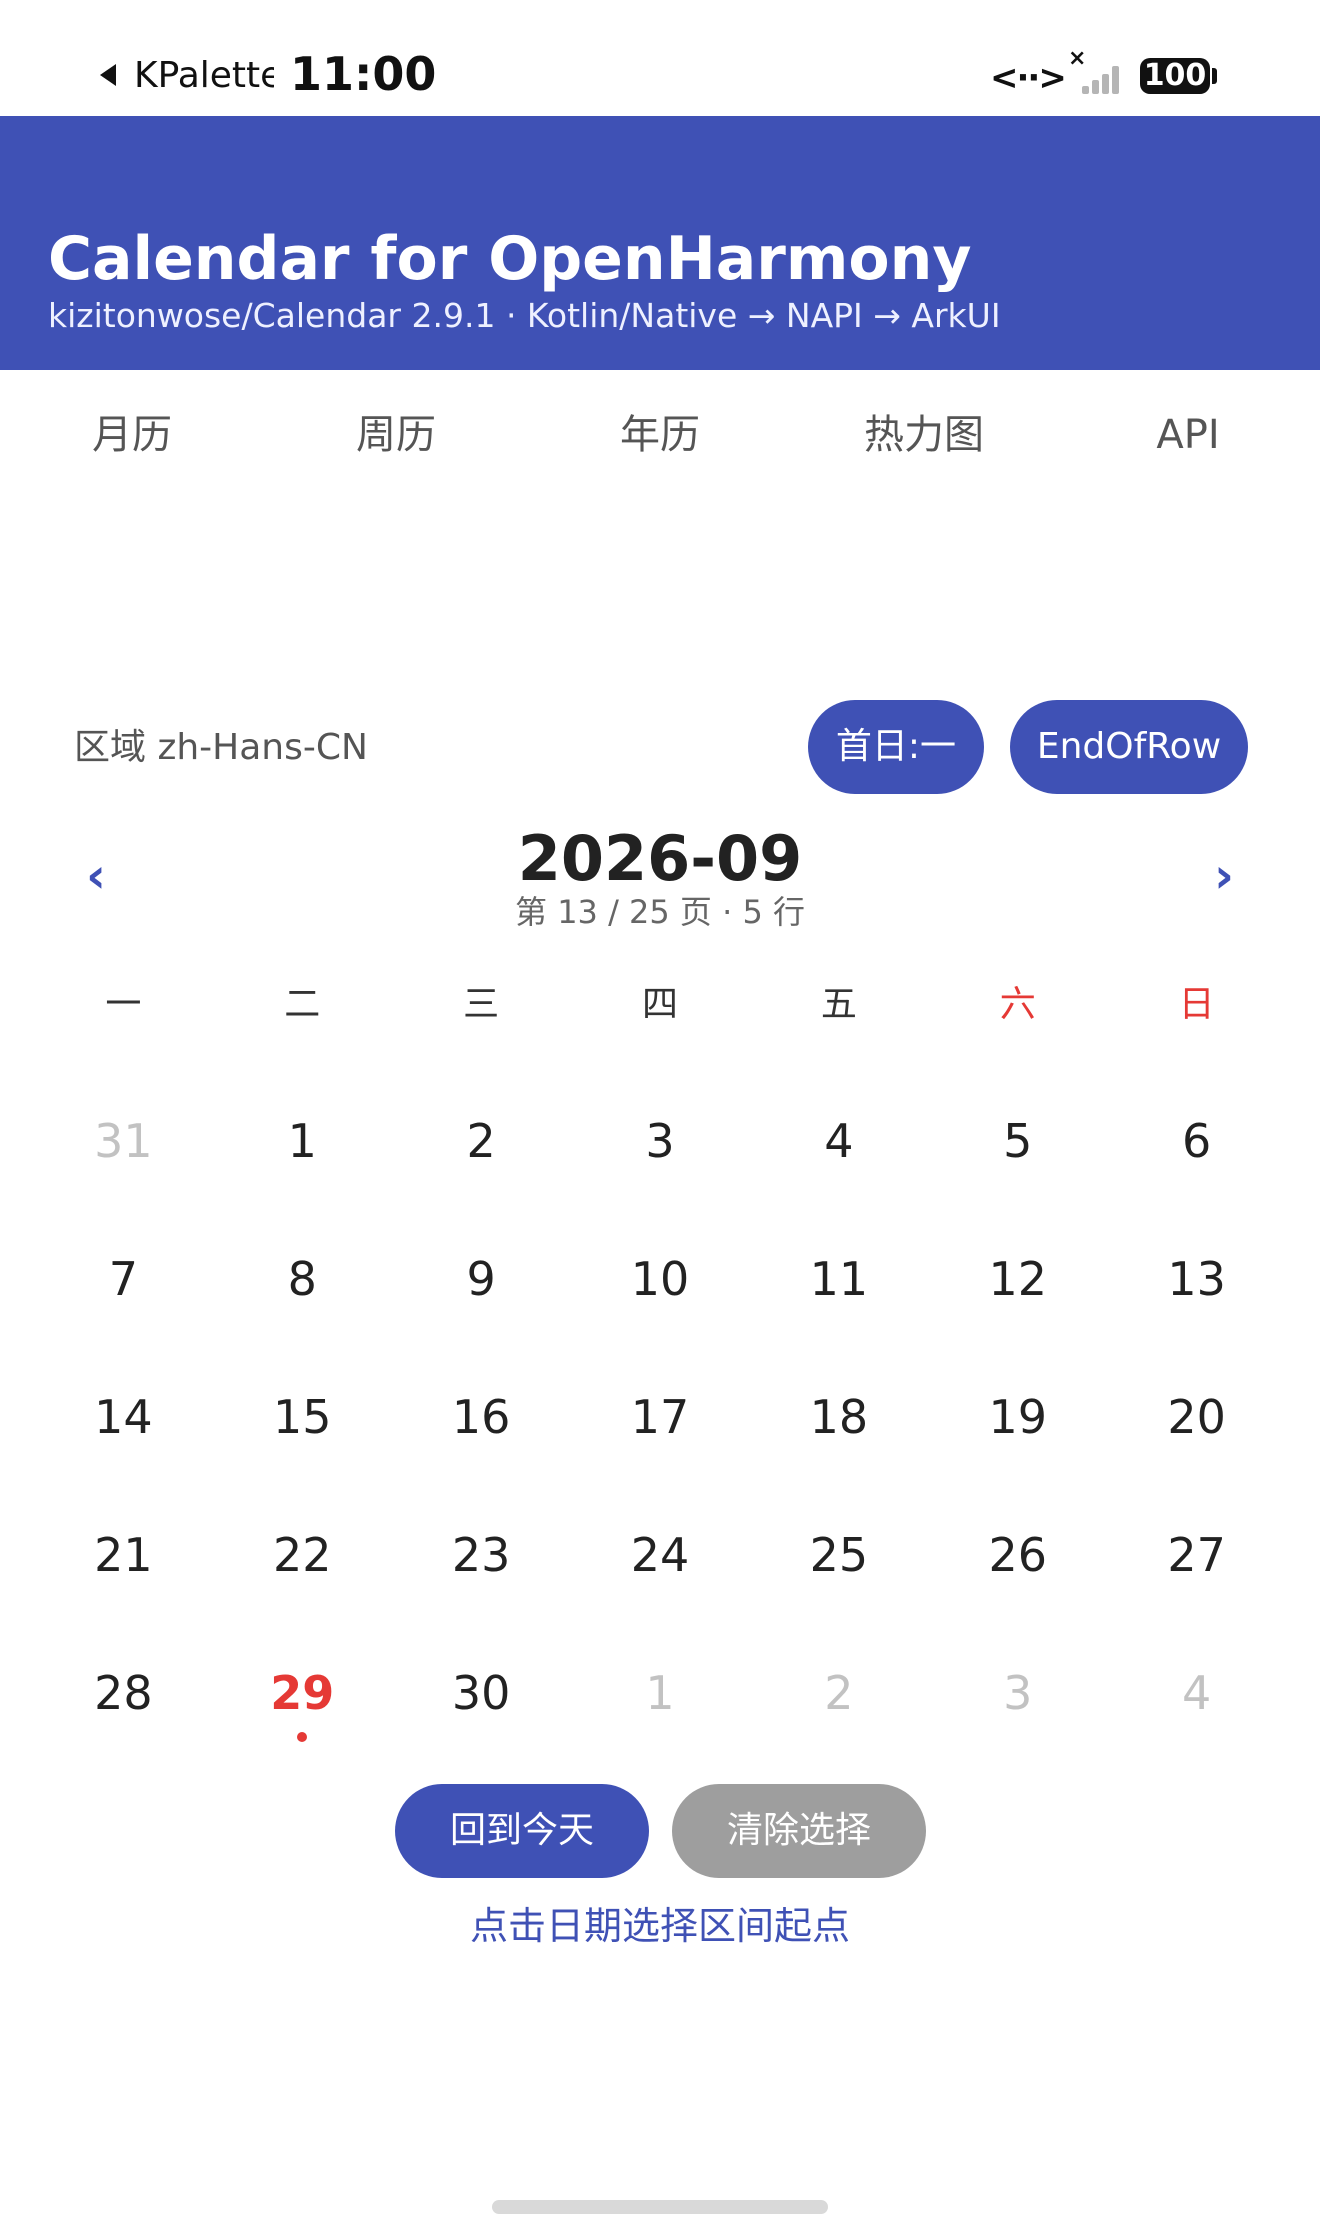  I want to click on day-cell: 23, so click(481, 1555).